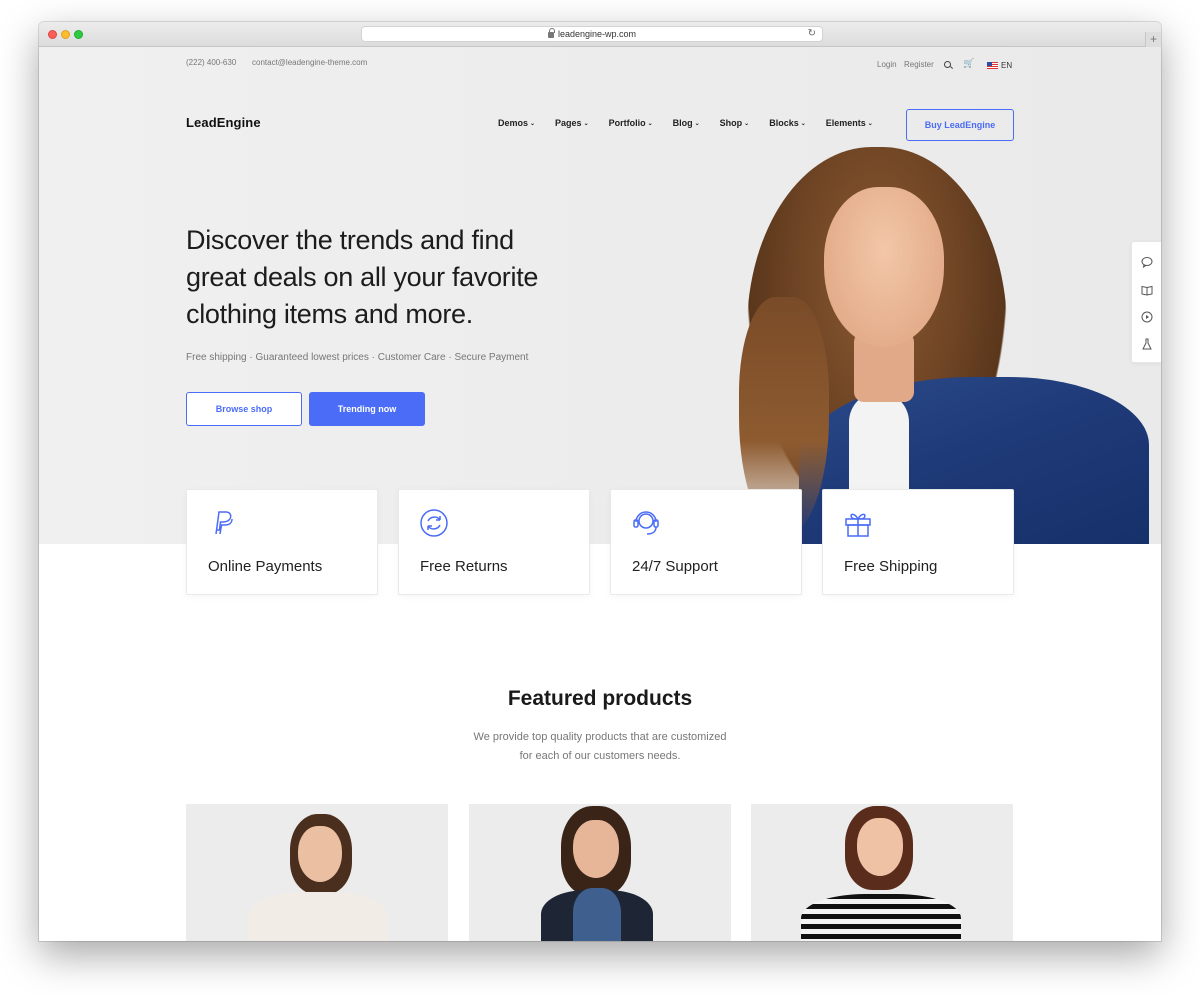  What do you see at coordinates (434, 523) in the screenshot?
I see `refresh-icon` at bounding box center [434, 523].